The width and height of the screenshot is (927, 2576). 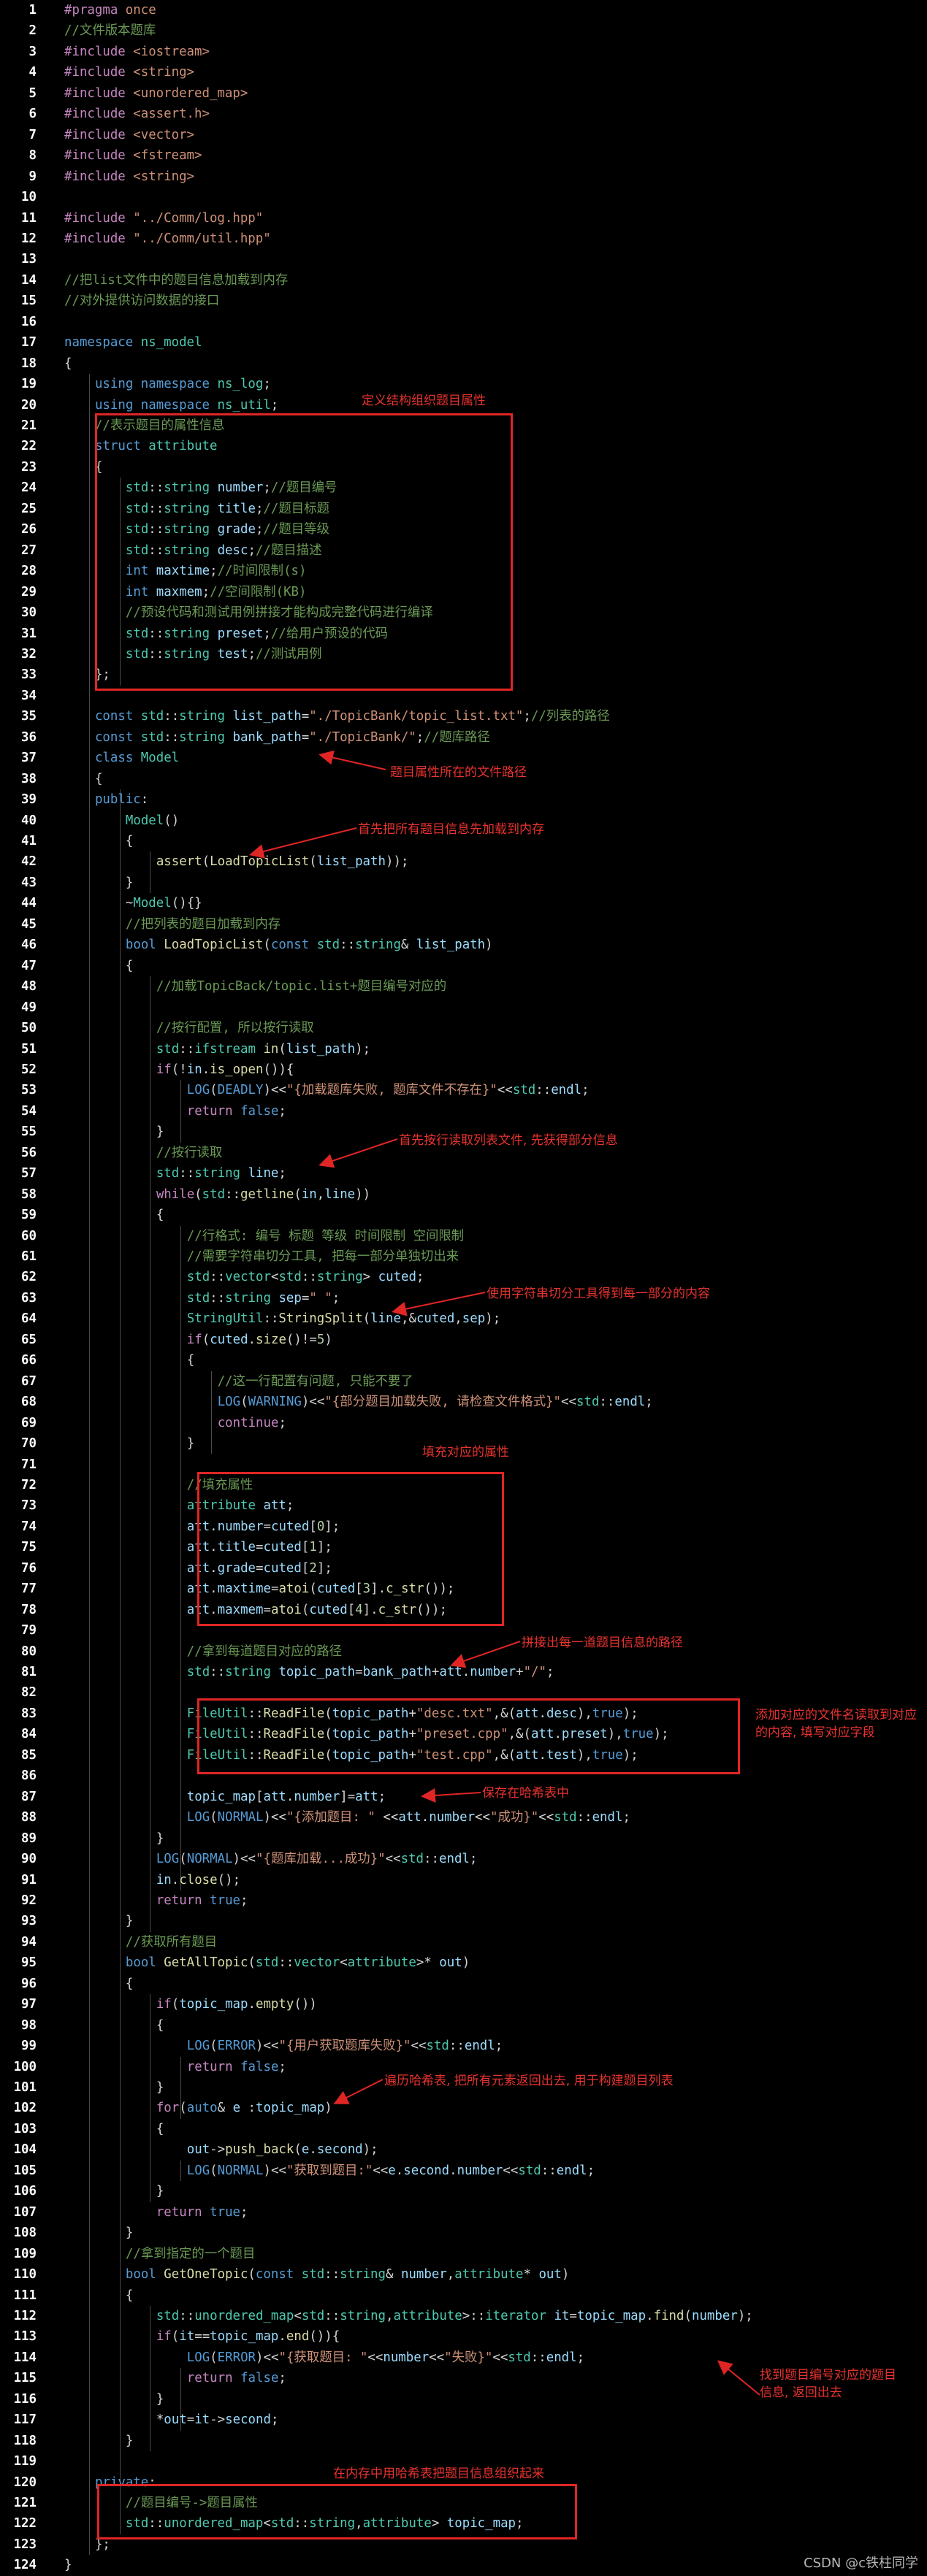 What do you see at coordinates (451, 829) in the screenshot?
I see `annotation-label: 首先把所有题目信息先加载到内存` at bounding box center [451, 829].